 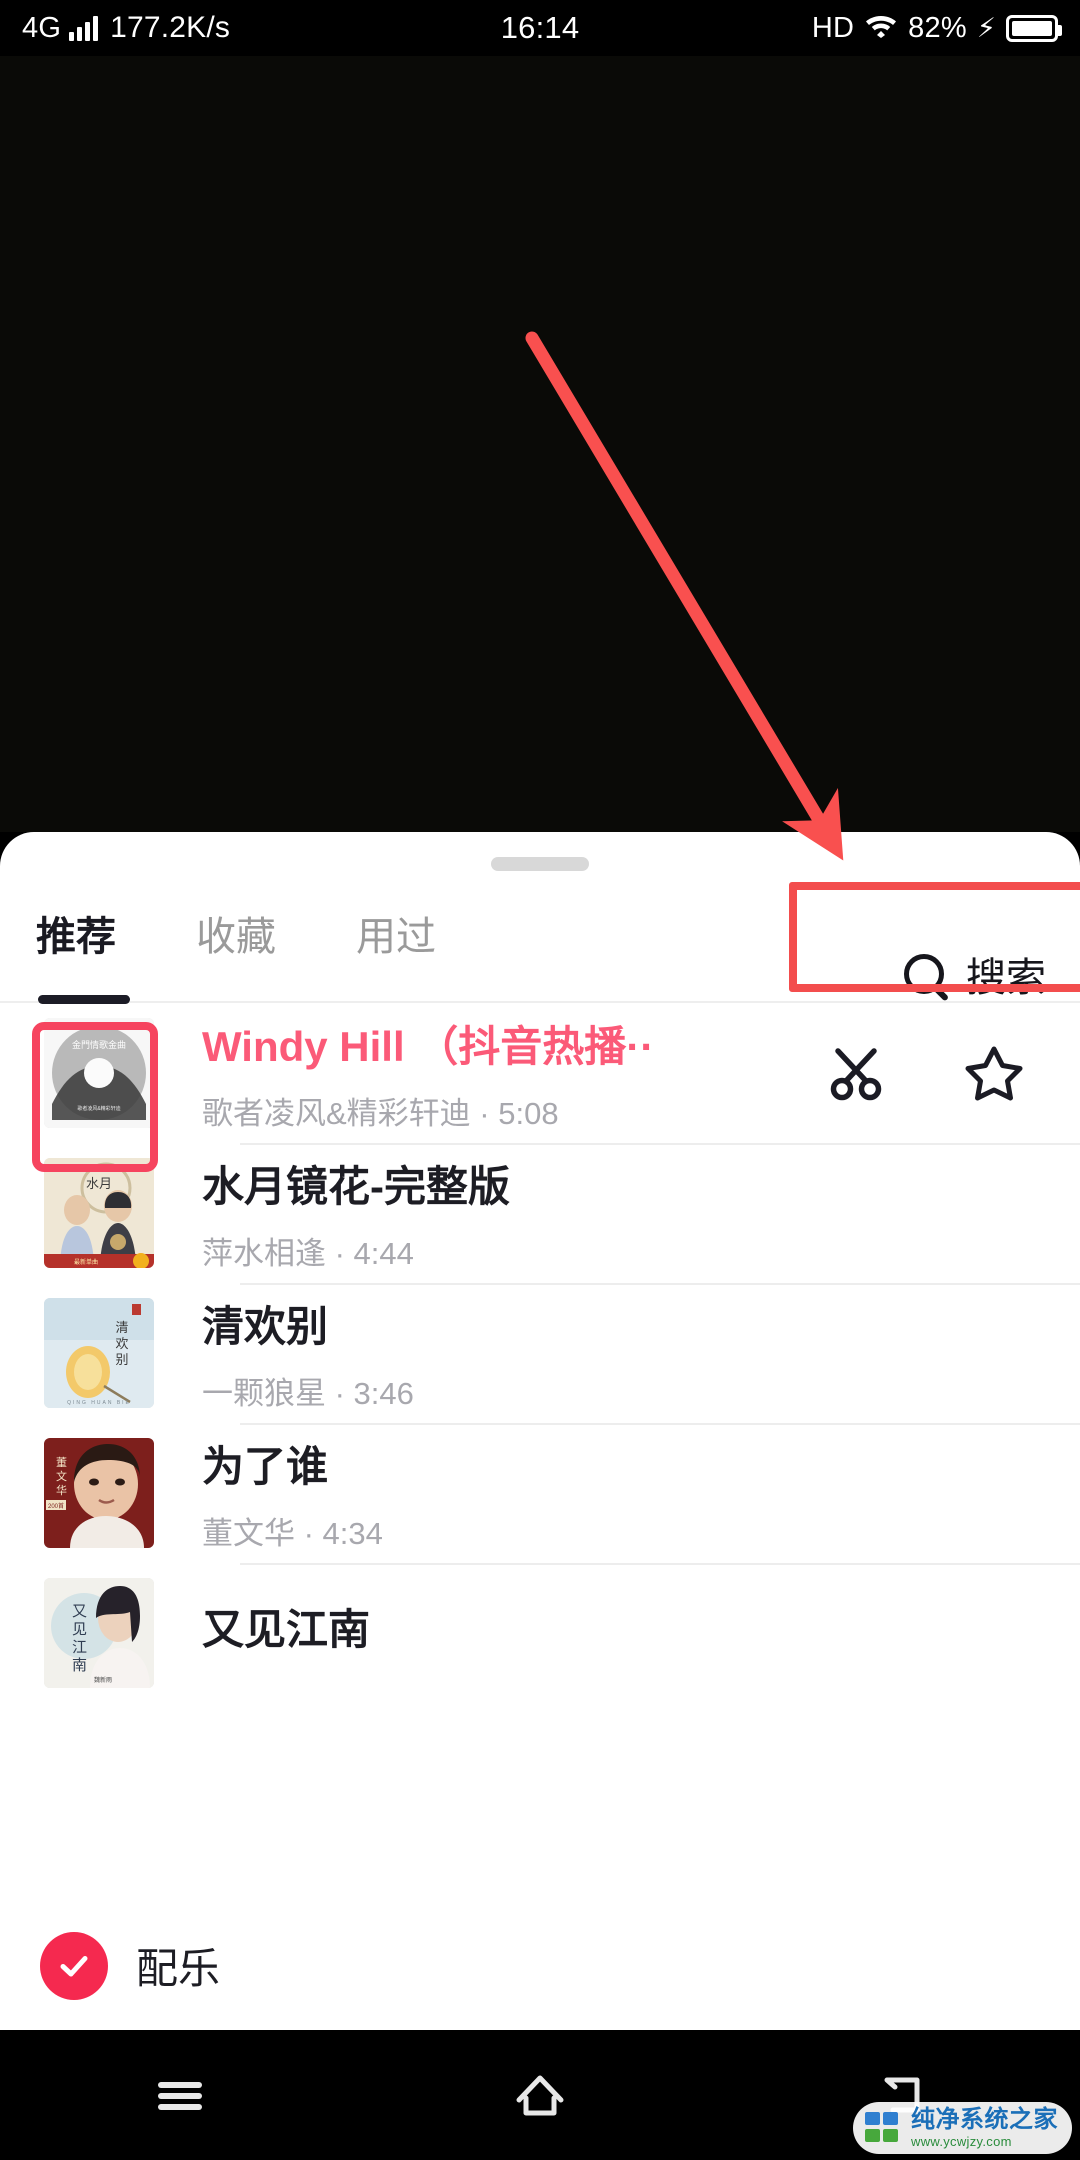 What do you see at coordinates (42, 27) in the screenshot?
I see `network-type-label: 4G` at bounding box center [42, 27].